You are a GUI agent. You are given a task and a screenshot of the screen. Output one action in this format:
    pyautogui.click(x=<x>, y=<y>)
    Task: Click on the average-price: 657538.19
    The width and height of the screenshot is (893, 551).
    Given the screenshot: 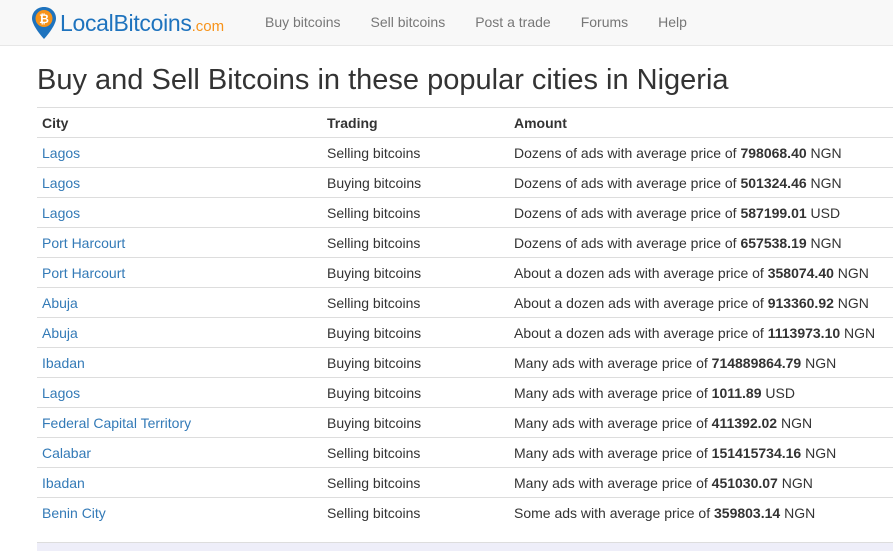 What is the action you would take?
    pyautogui.click(x=773, y=242)
    